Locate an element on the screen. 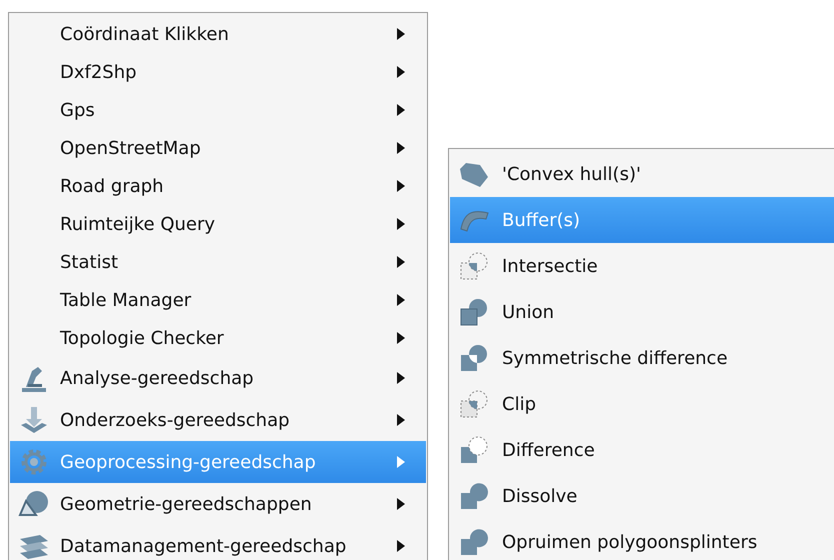 The width and height of the screenshot is (834, 560). menu-item: 'Convex hull(s)' is located at coordinates (642, 174).